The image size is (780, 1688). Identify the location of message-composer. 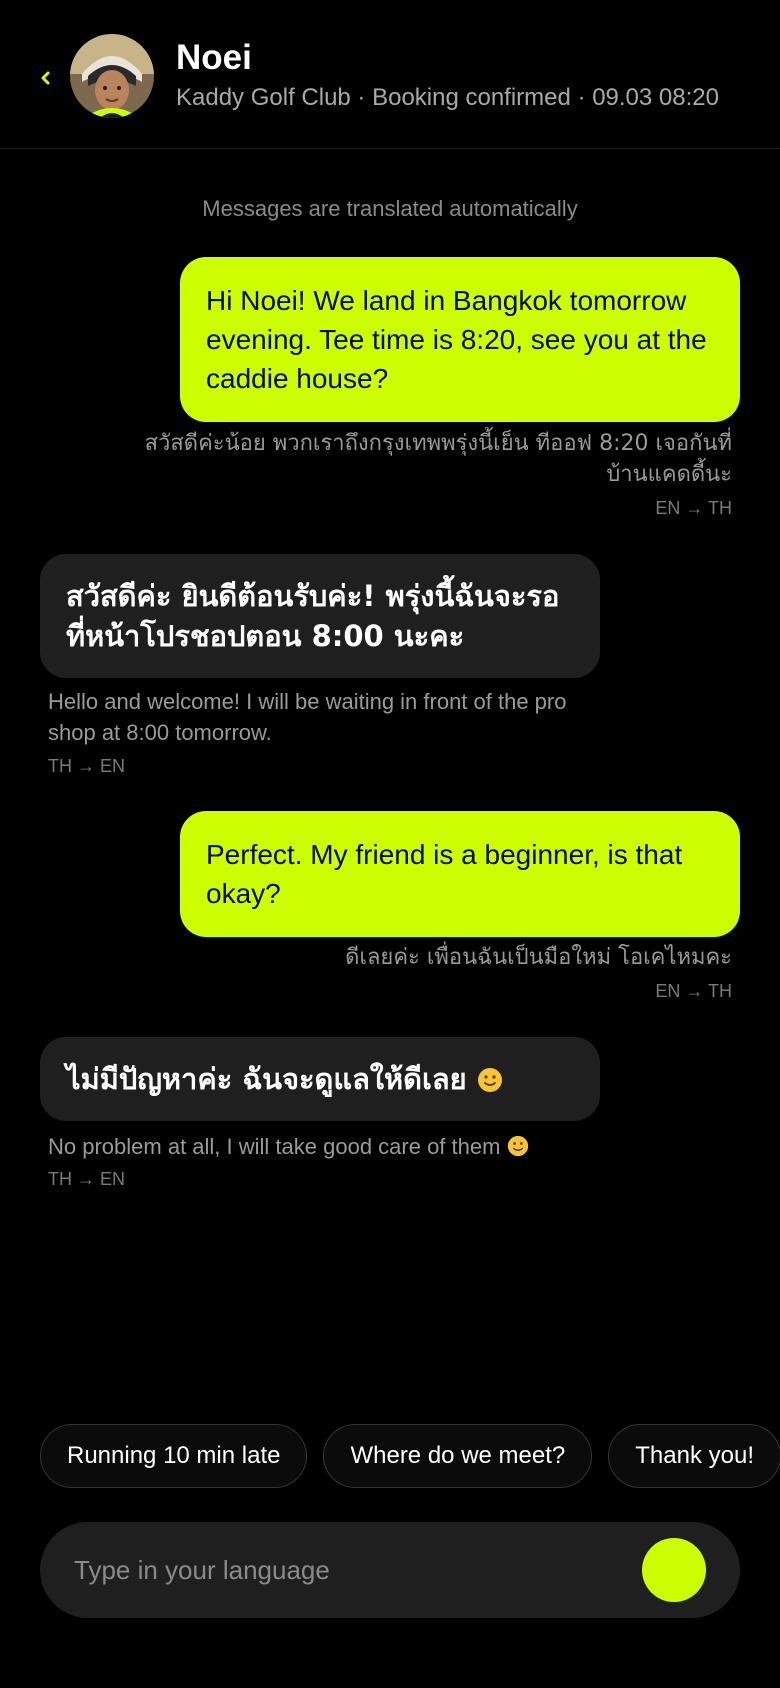
(390, 1570).